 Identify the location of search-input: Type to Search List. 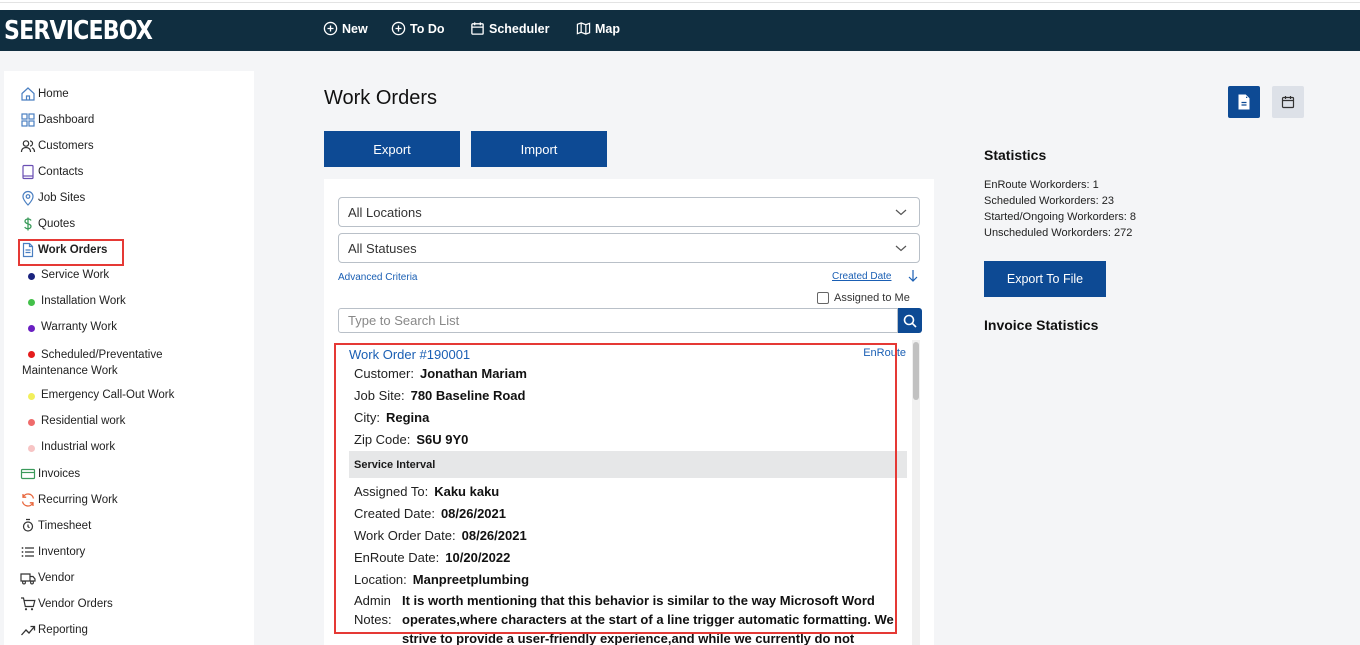
(618, 320).